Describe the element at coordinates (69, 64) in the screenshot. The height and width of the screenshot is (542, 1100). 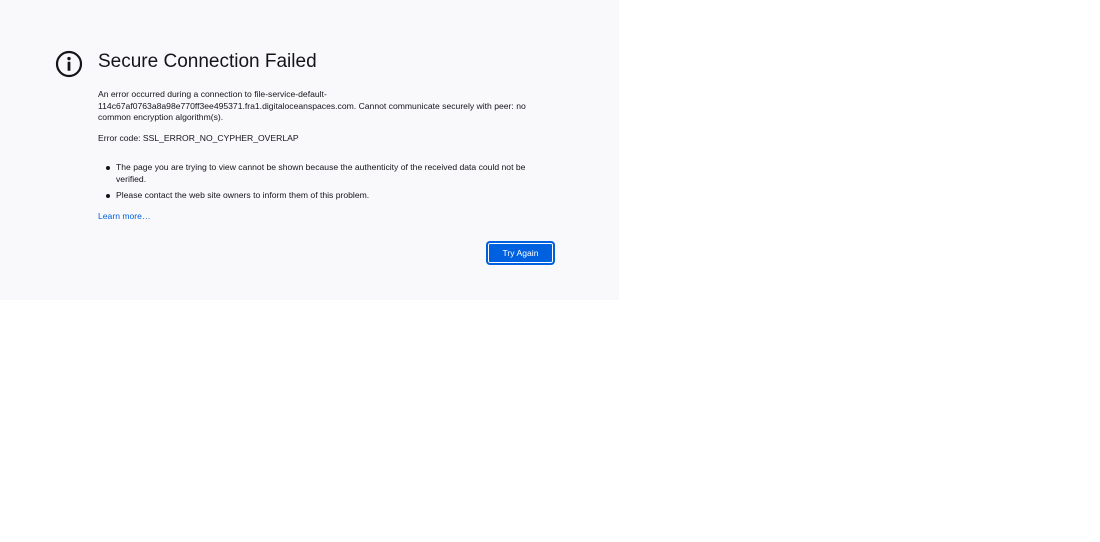
I see `info-icon` at that location.